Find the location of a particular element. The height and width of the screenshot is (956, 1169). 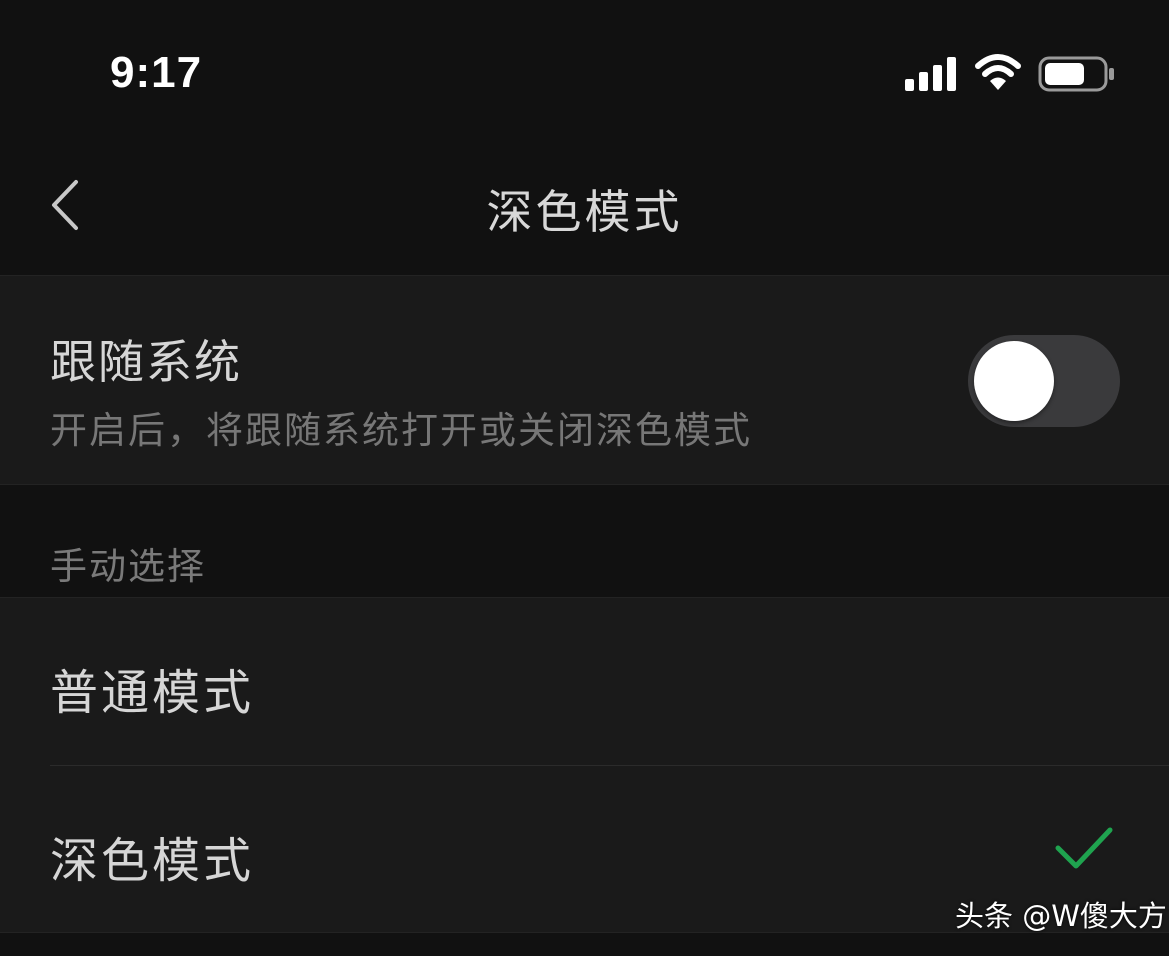

page-title: 深色模式 is located at coordinates (584, 212).